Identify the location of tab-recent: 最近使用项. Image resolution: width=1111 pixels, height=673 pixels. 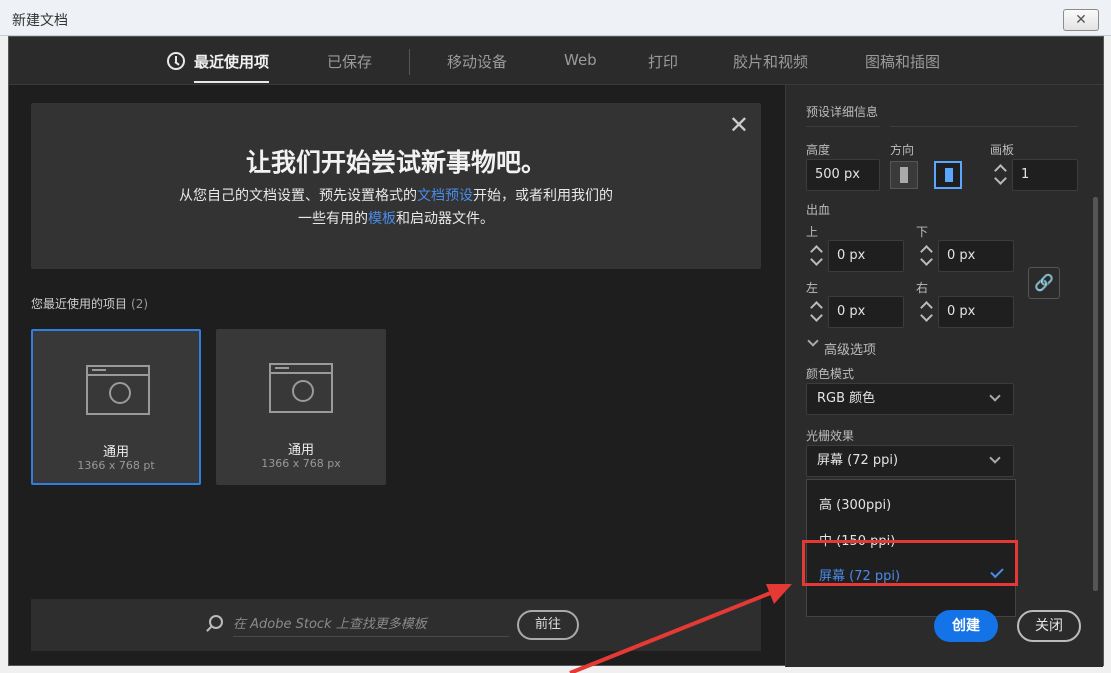
(218, 67).